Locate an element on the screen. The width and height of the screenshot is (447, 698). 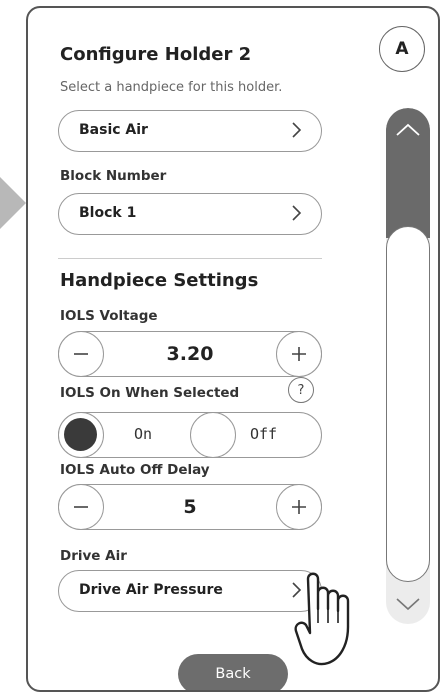
block-number-select: Block 1 is located at coordinates (190, 214).